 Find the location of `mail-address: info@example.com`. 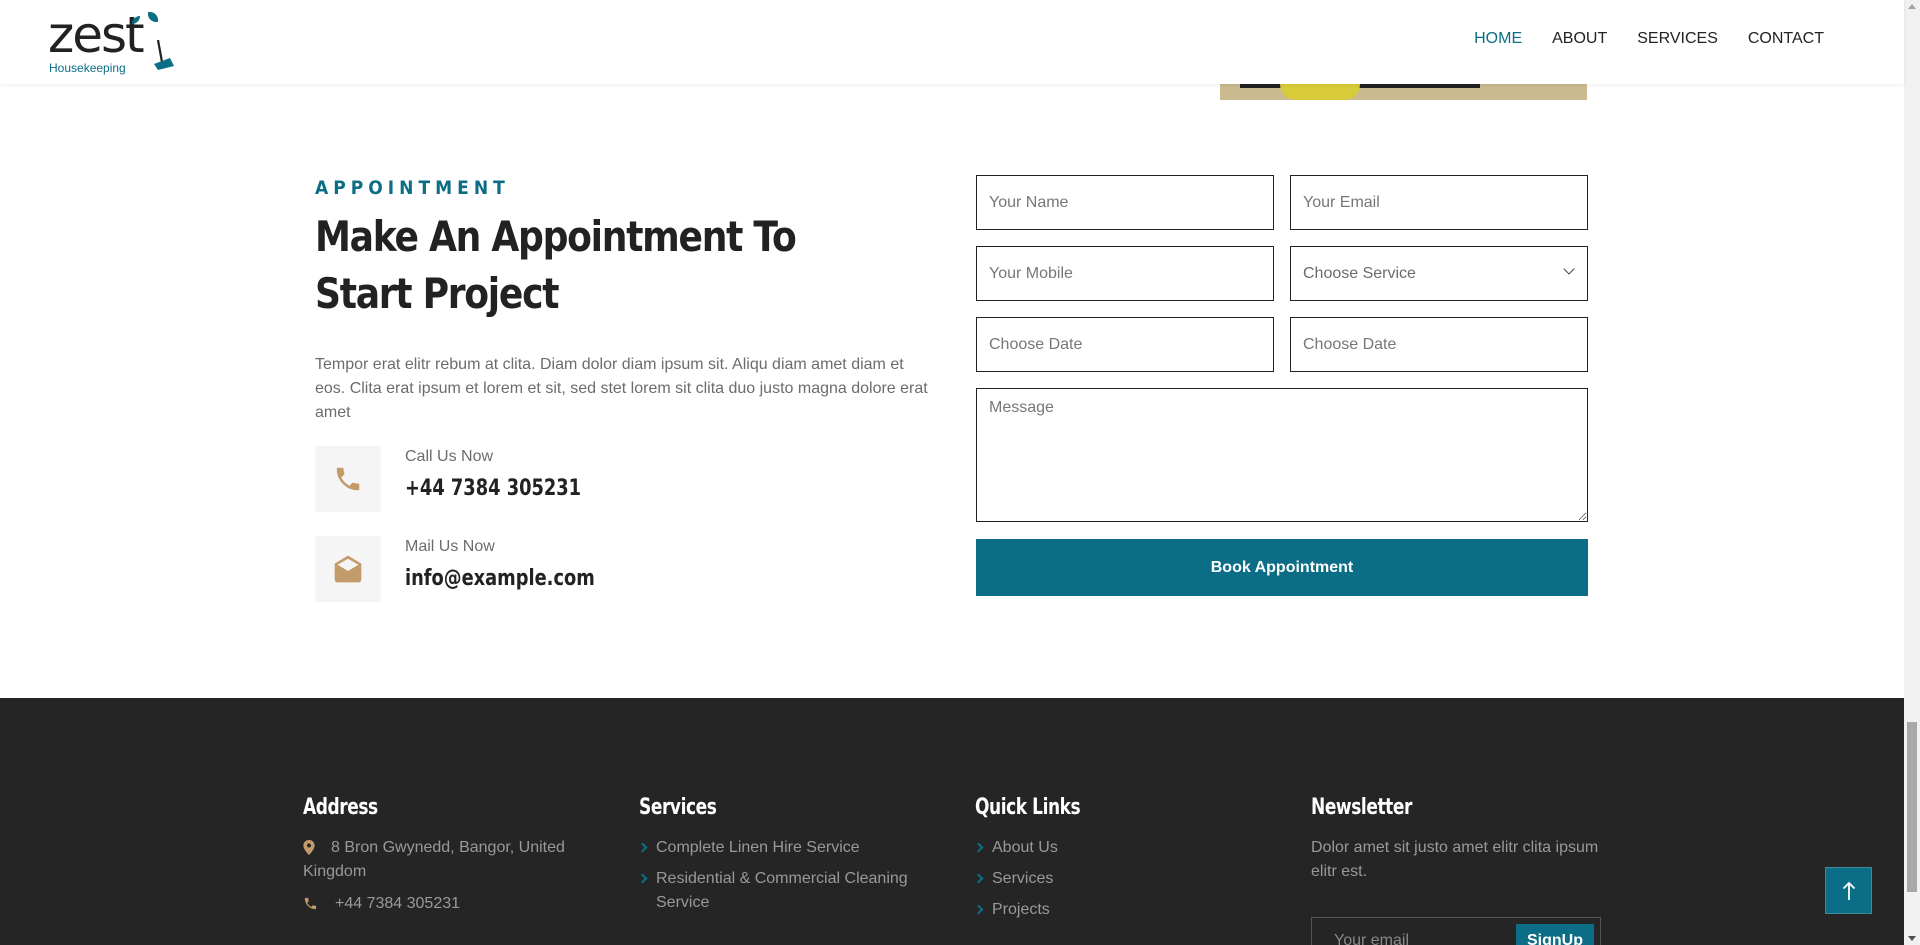

mail-address: info@example.com is located at coordinates (500, 578).